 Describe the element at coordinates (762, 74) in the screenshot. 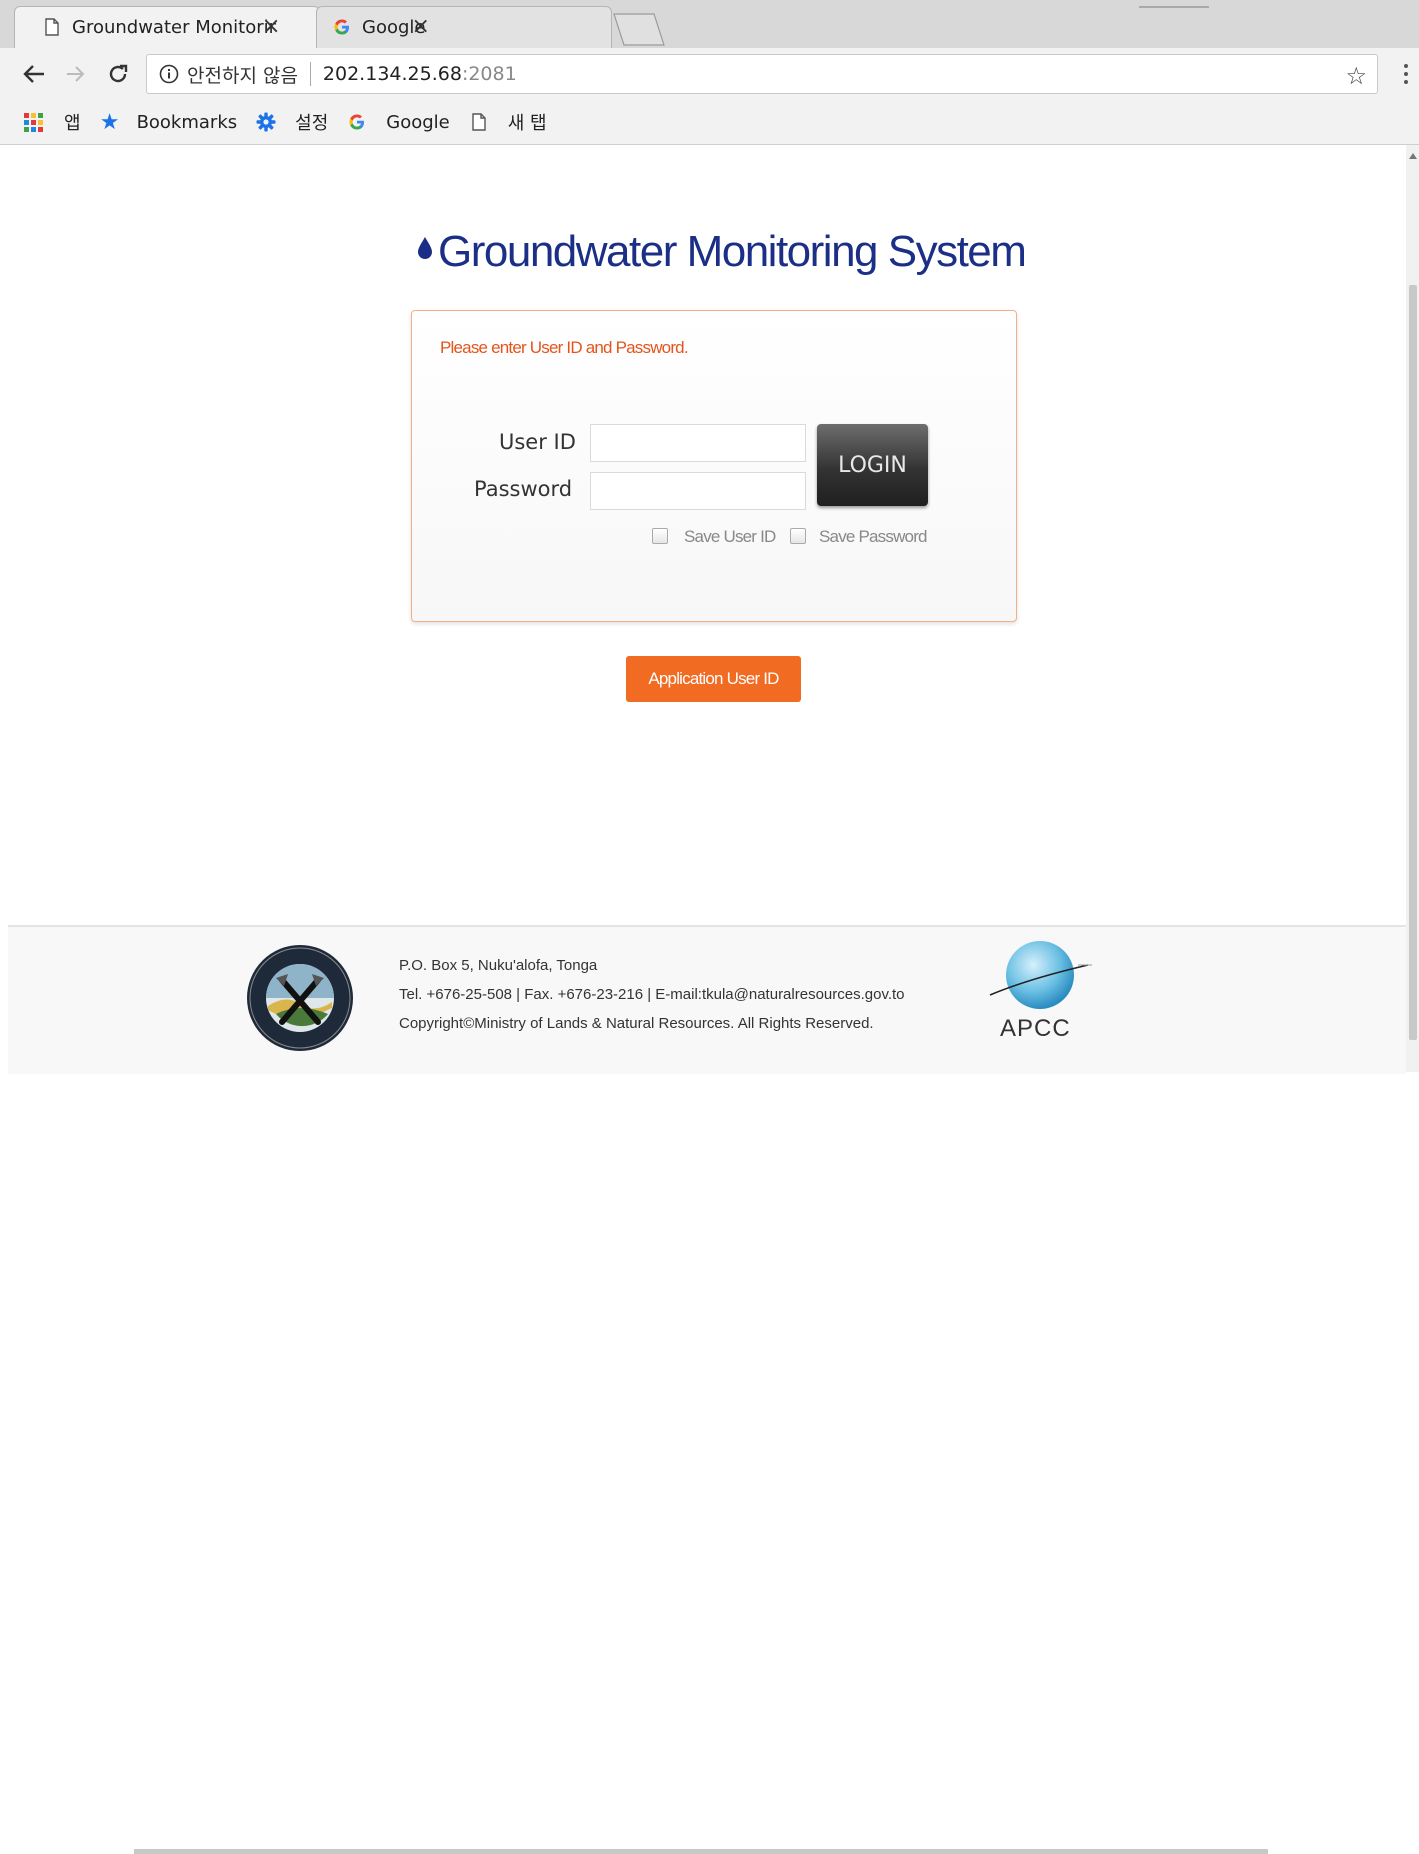

I see `address-bar: 안전하지 않음 202.134.25.68 :2081 ☆` at that location.